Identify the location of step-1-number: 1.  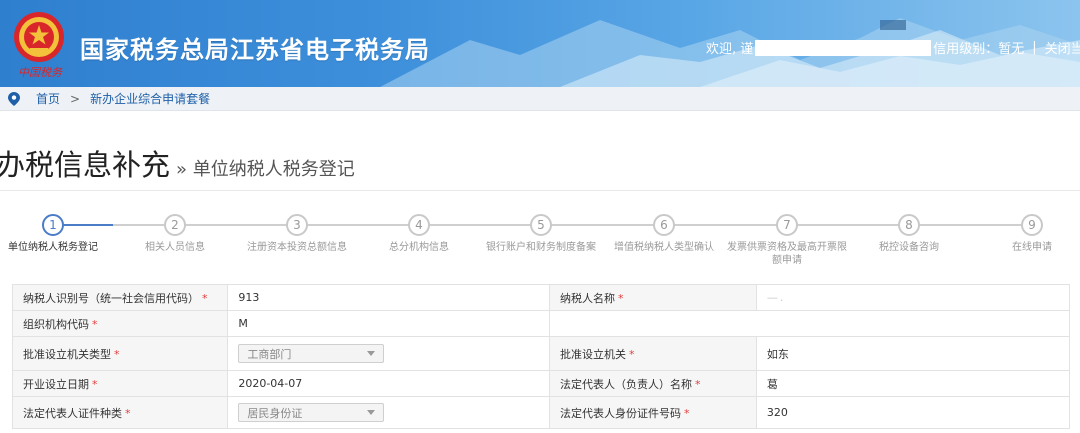
(53, 225).